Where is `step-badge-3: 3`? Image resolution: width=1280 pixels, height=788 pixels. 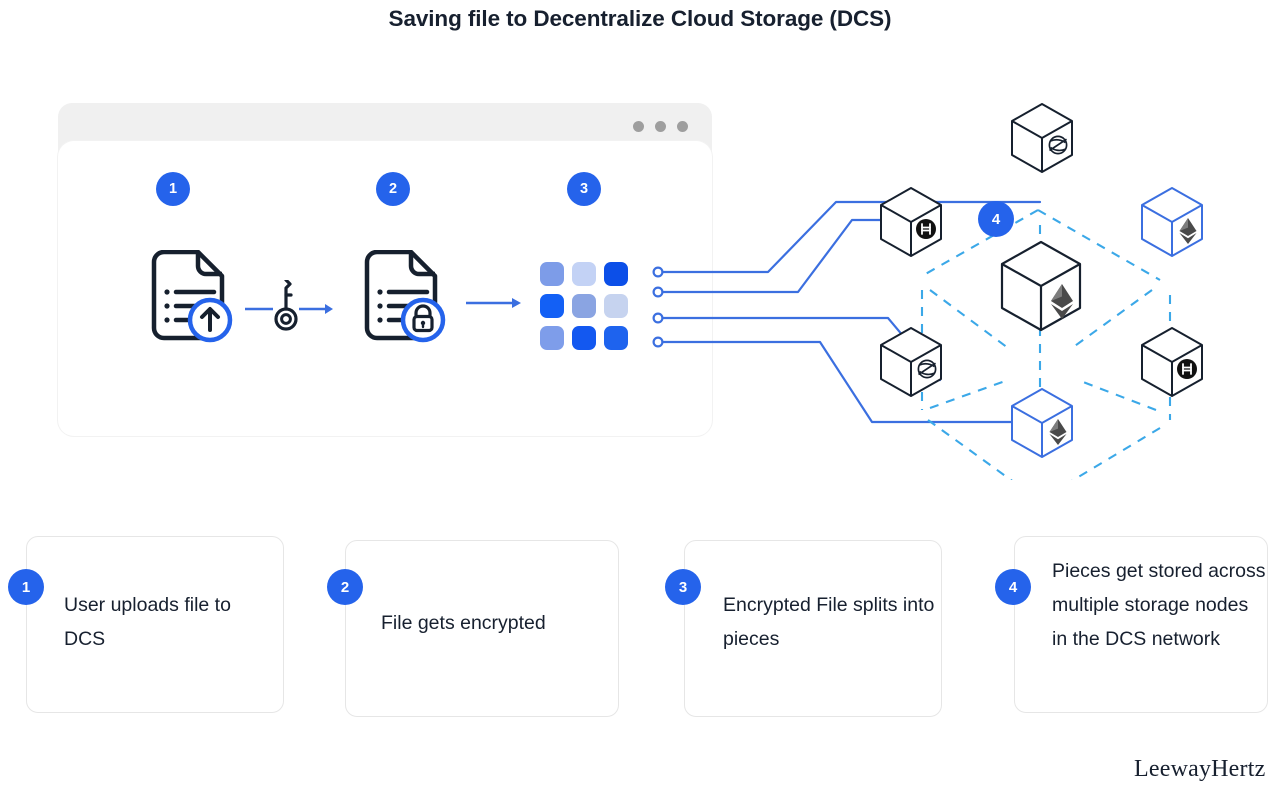 step-badge-3: 3 is located at coordinates (584, 189).